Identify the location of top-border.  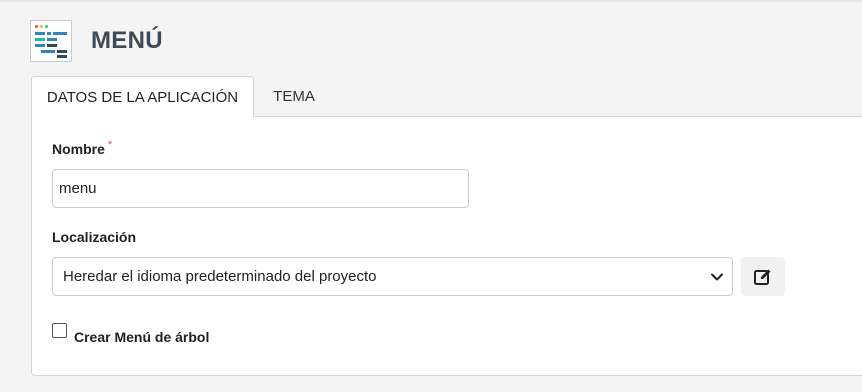
(431, 1).